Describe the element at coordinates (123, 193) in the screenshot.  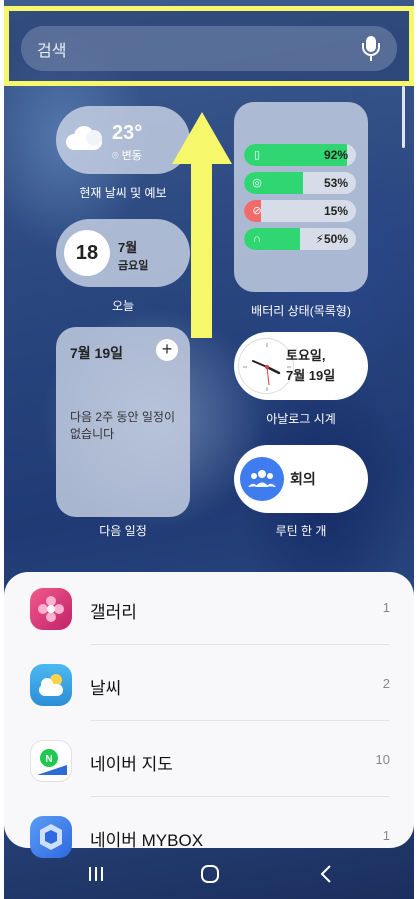
I see `weather-caption: 현재 날씨 및 예보` at that location.